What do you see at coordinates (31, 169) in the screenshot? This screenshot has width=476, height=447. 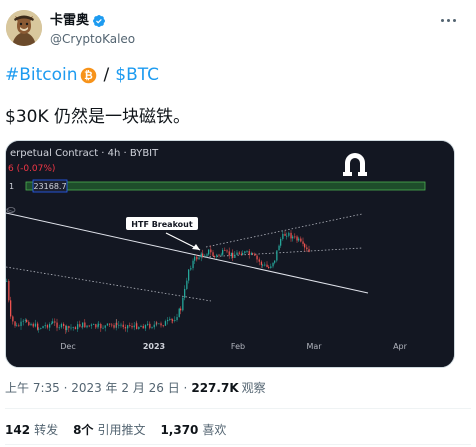 I see `chart-change: 6 (-0.07%)` at bounding box center [31, 169].